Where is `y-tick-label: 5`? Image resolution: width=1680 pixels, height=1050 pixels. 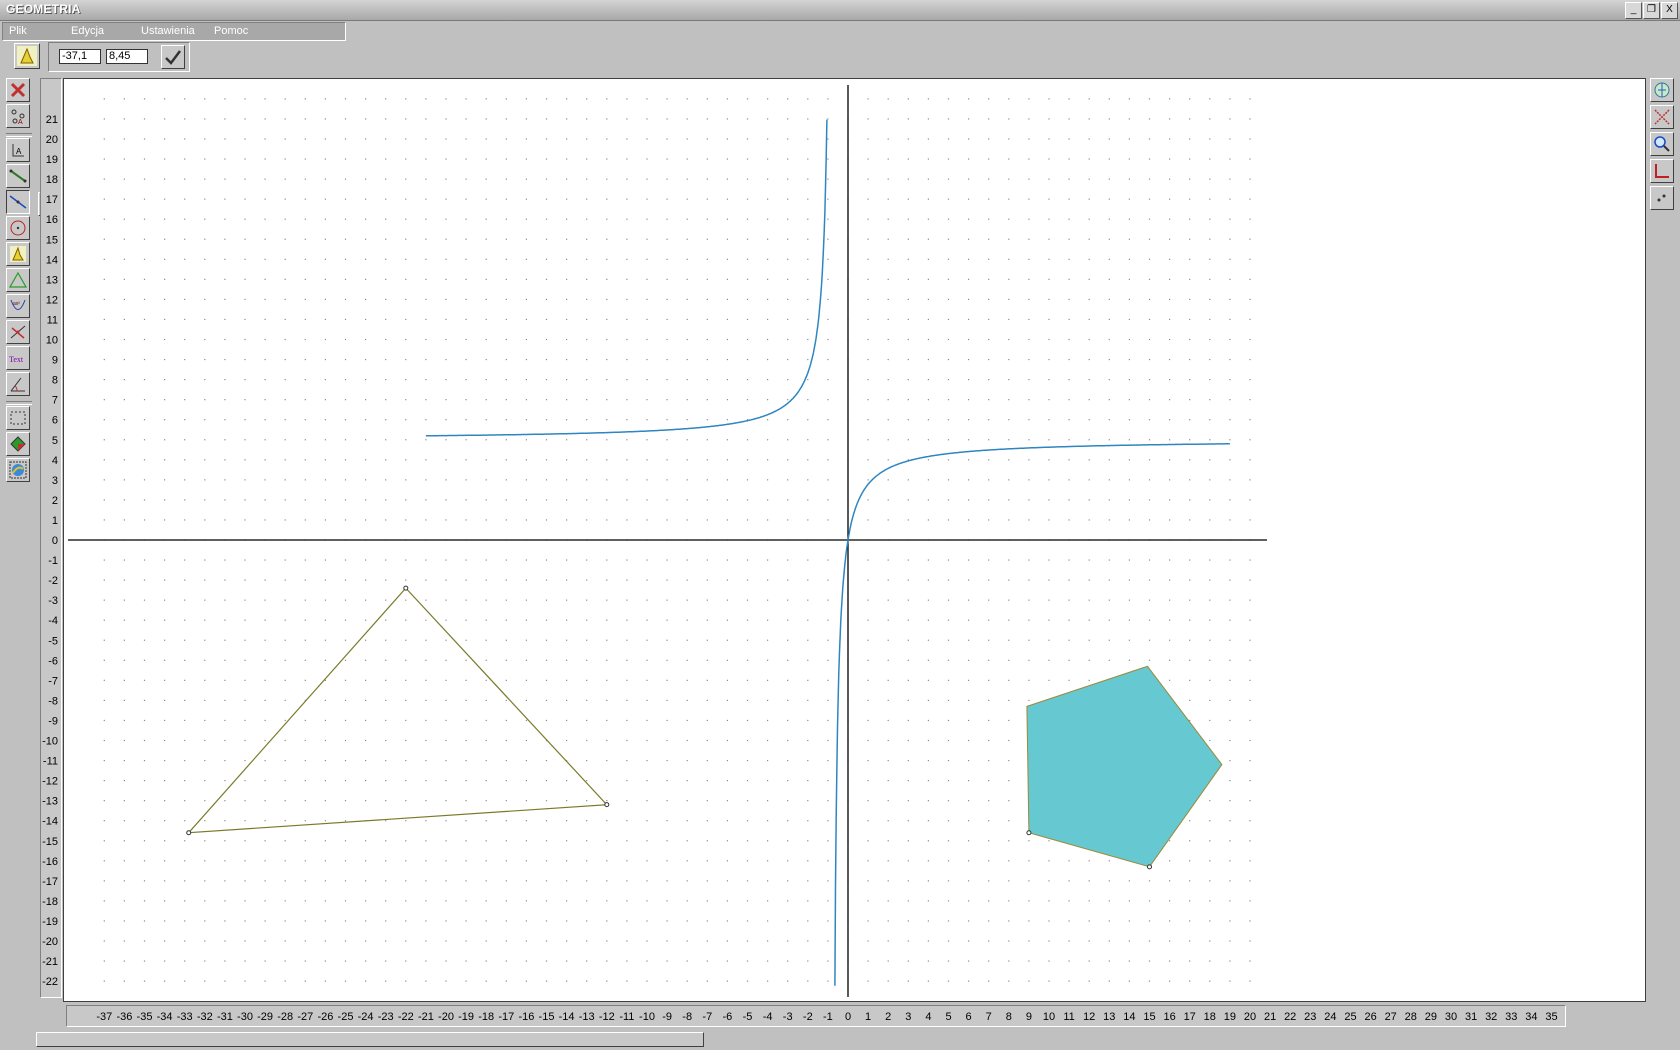 y-tick-label: 5 is located at coordinates (55, 441).